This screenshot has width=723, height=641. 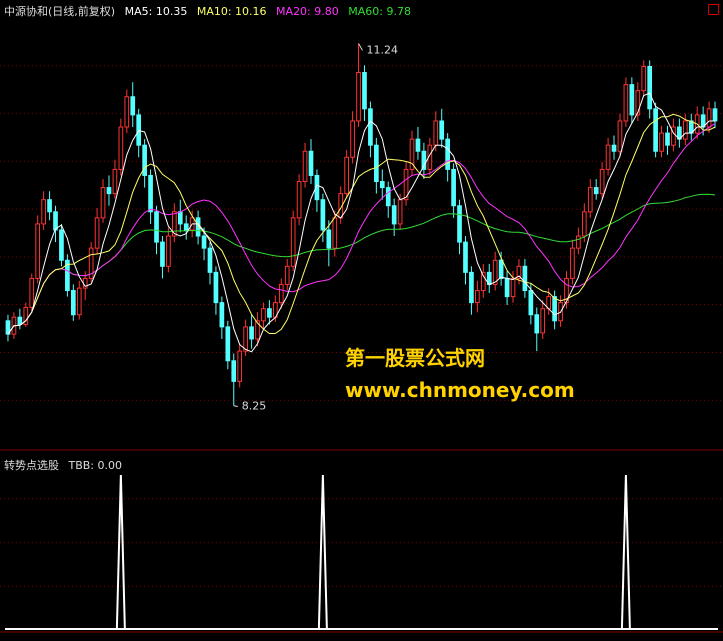 What do you see at coordinates (293, 11) in the screenshot?
I see `ma20-label: MA20:` at bounding box center [293, 11].